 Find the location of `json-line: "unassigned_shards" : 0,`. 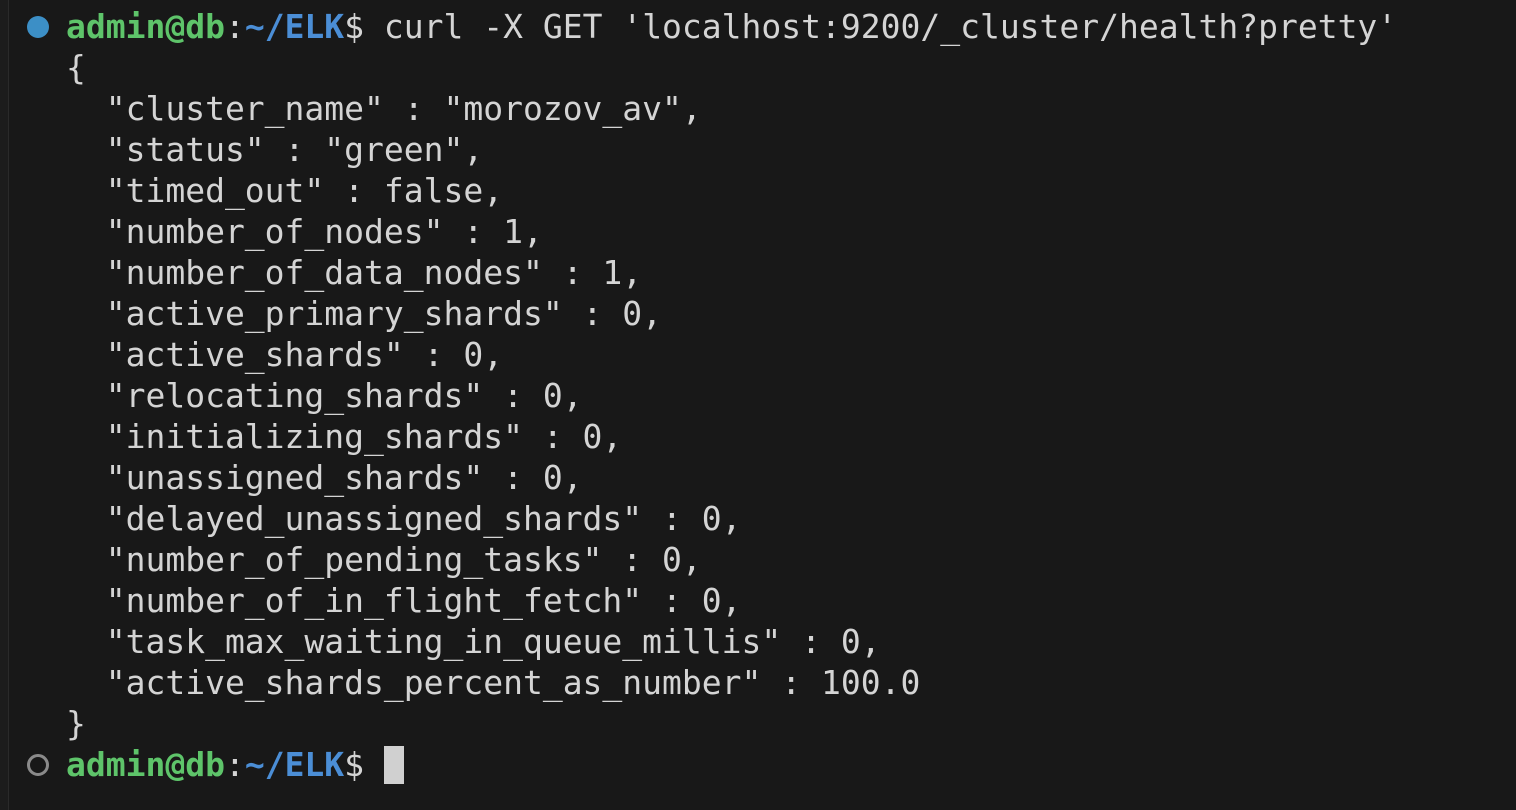

json-line: "unassigned_shards" : 0, is located at coordinates (324, 477).